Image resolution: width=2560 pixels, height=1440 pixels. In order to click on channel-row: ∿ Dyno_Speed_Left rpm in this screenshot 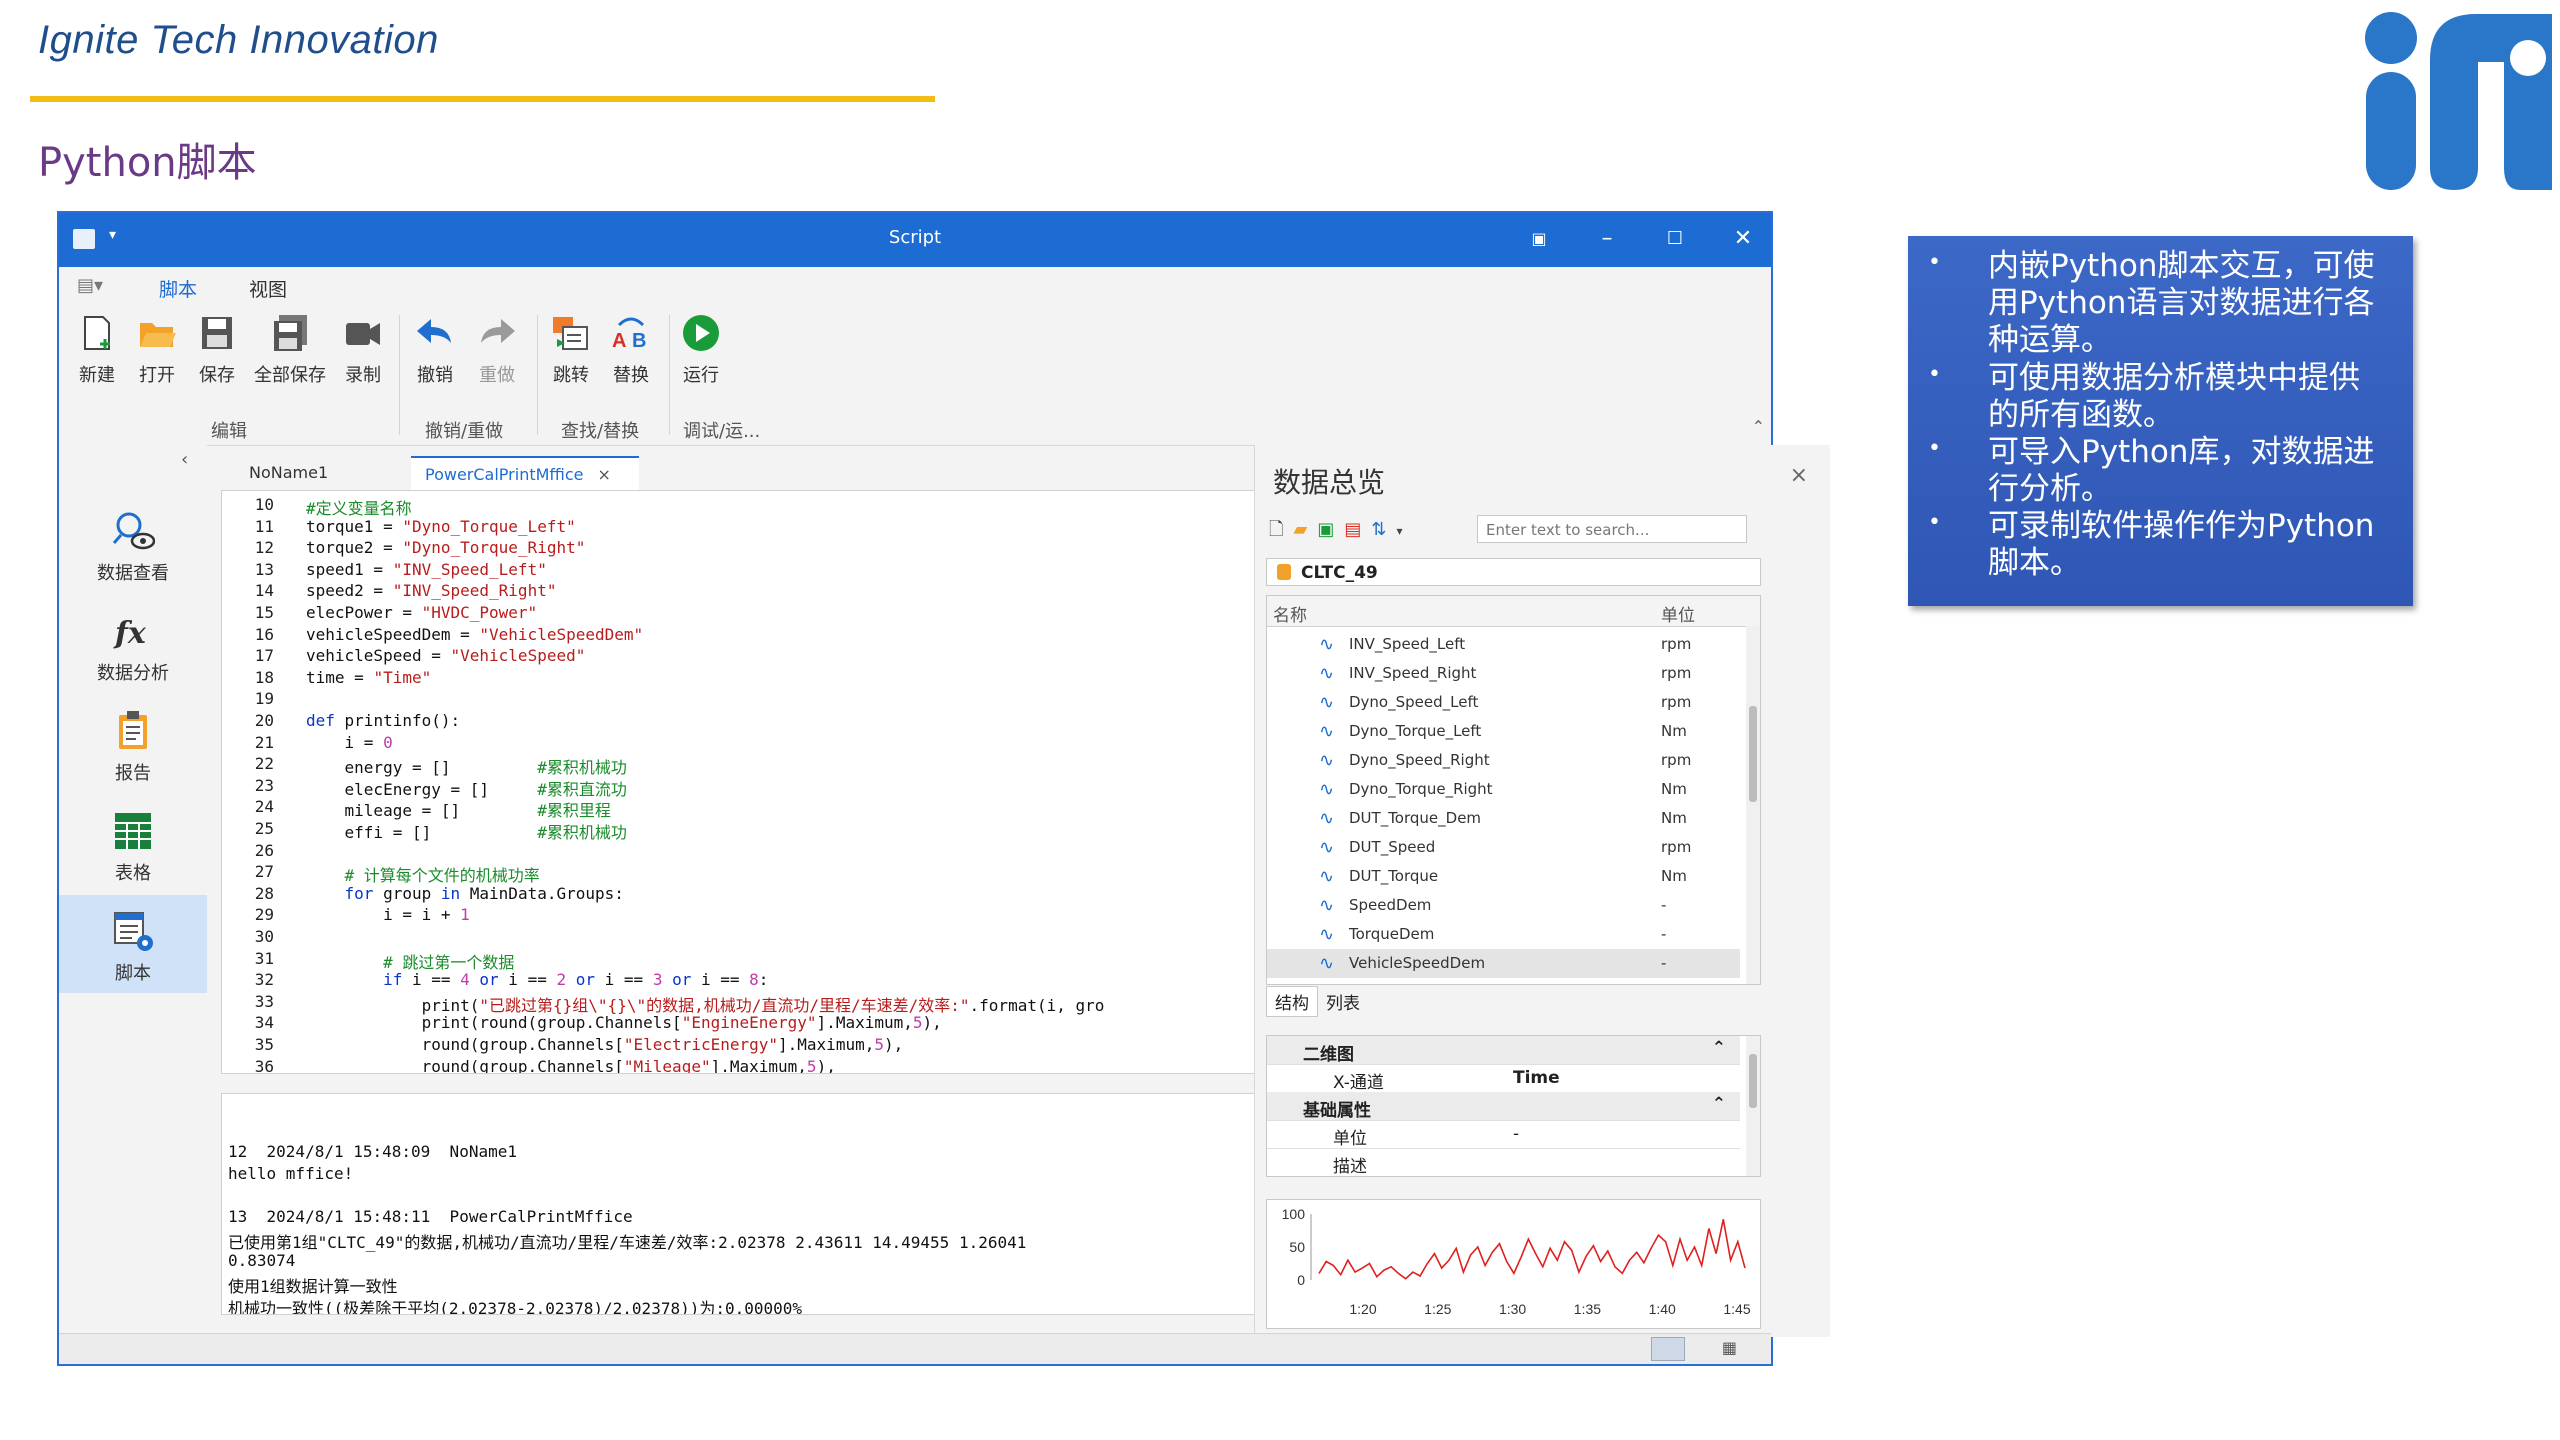, I will do `click(1503, 702)`.